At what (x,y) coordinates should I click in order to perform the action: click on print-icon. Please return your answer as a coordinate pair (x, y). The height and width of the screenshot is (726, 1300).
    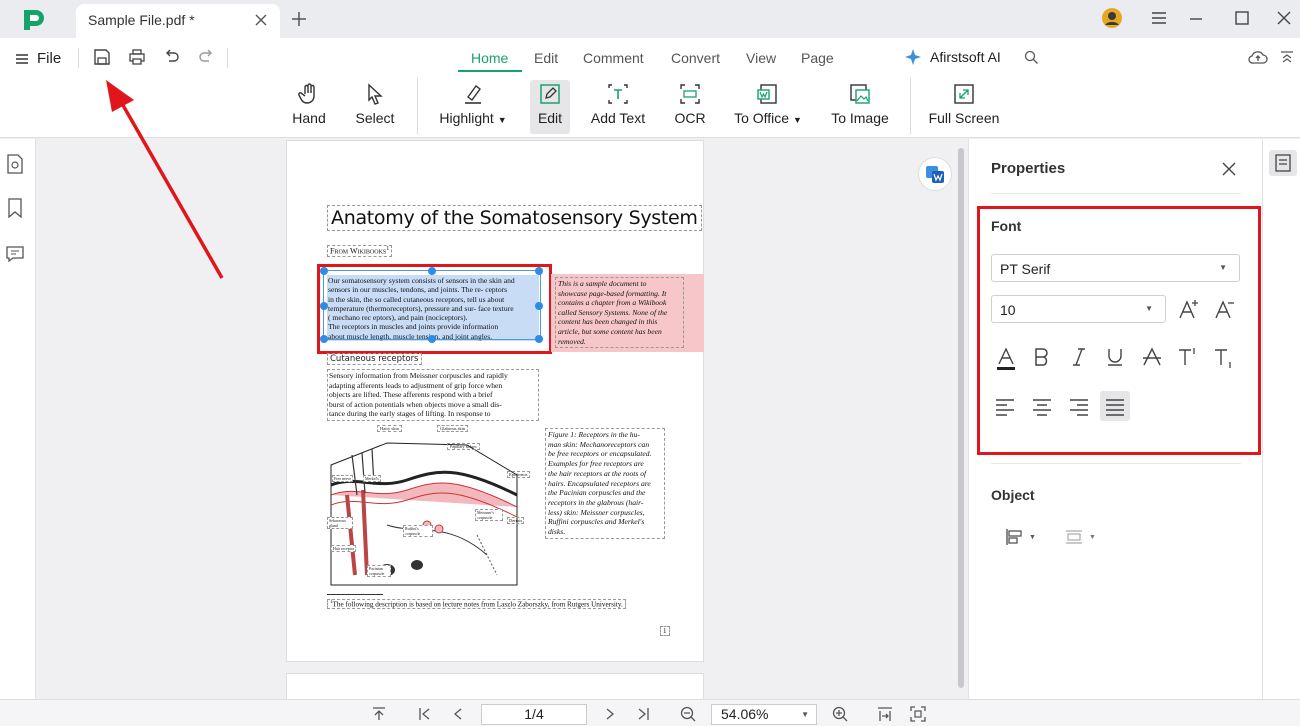
    Looking at the image, I should click on (137, 57).